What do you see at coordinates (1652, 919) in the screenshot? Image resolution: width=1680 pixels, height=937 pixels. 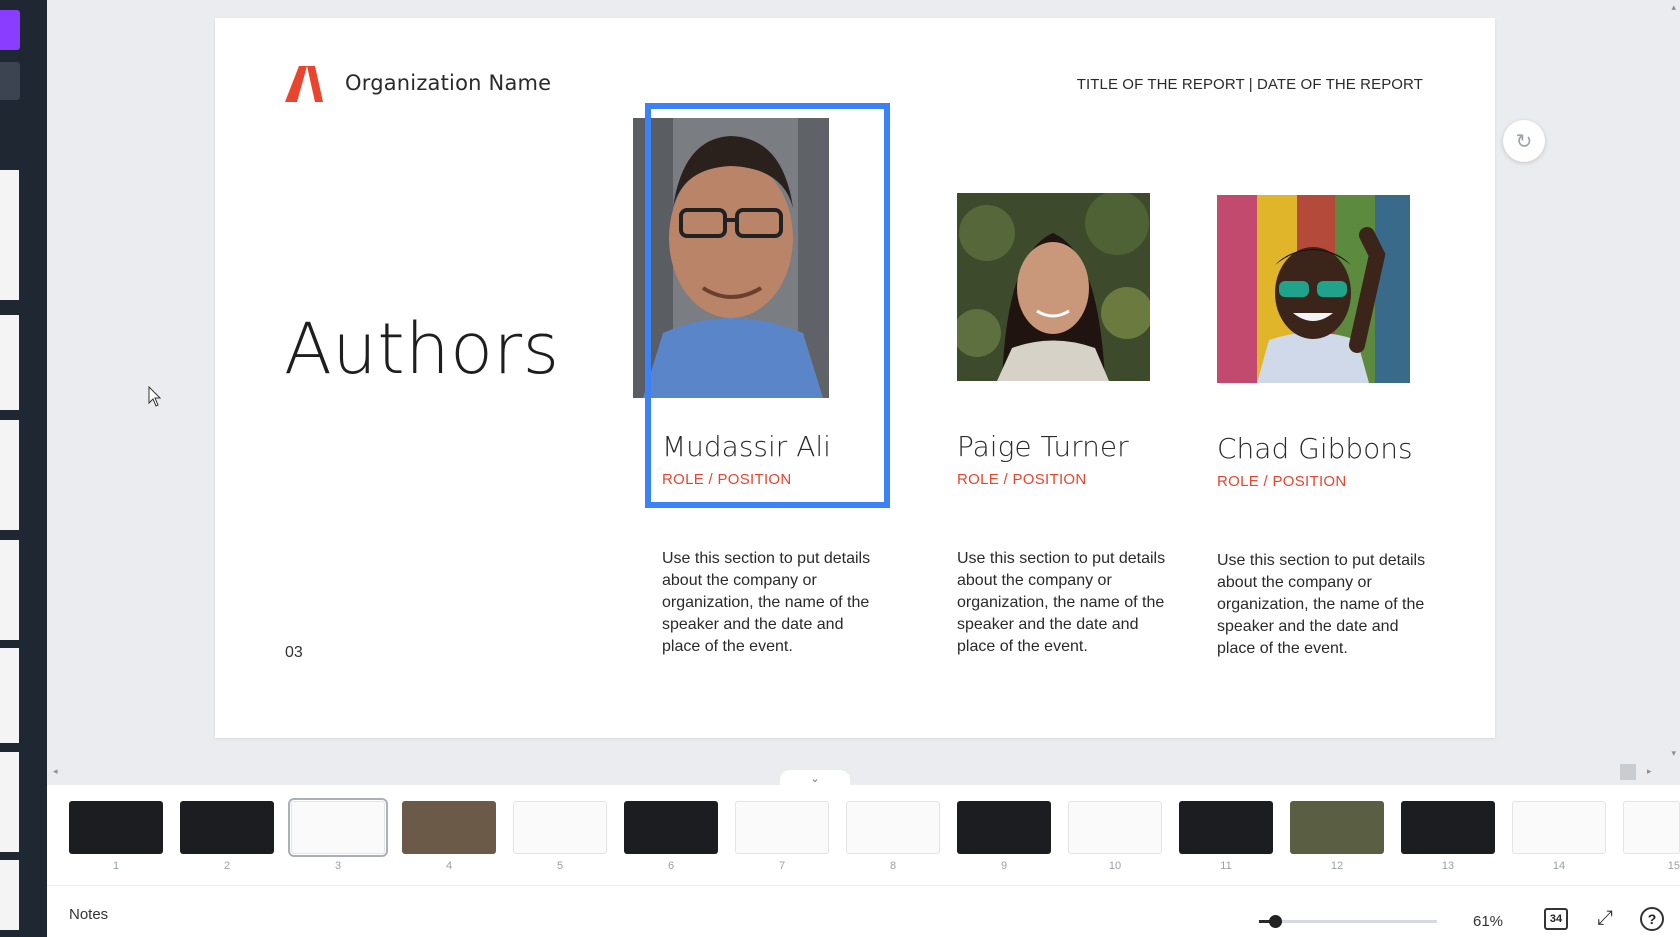 I see `help-button: ?` at bounding box center [1652, 919].